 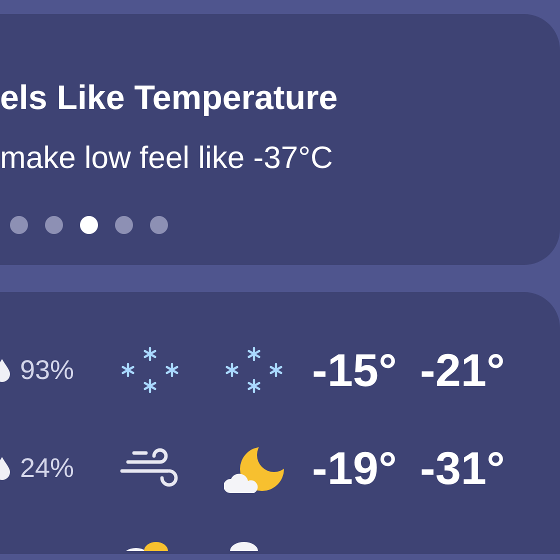 I want to click on precipitation-chance: 24%, so click(x=48, y=468).